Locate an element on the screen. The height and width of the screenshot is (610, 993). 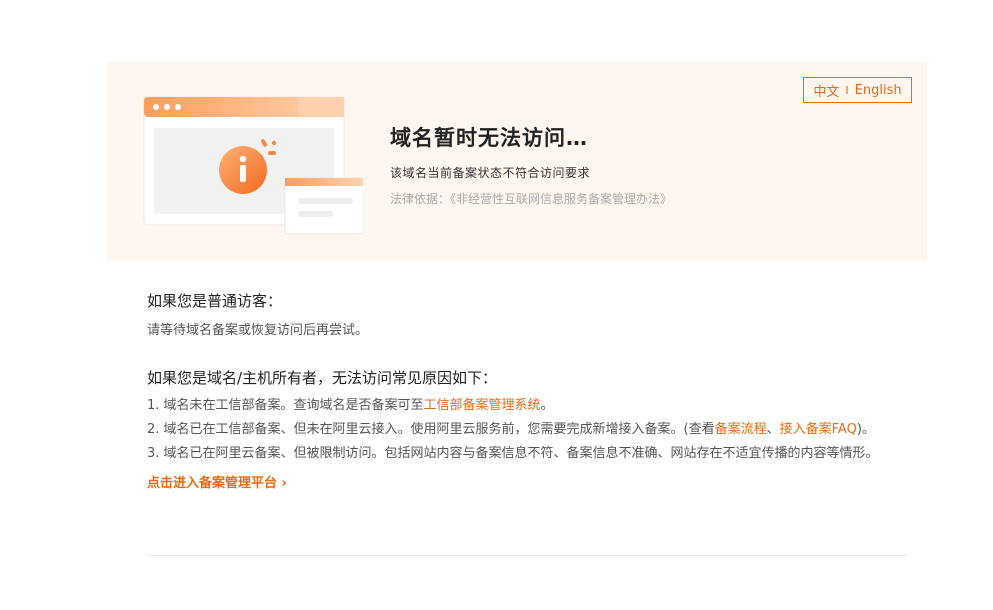
filing-platform-link: 点击进入备案管理平台 › is located at coordinates (217, 481).